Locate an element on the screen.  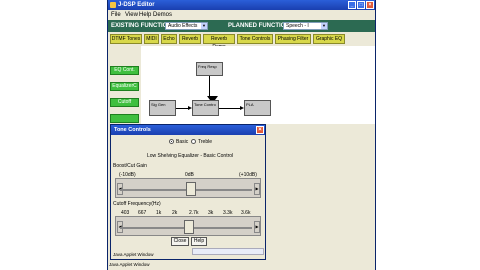
planned-functions-select: Speech - I ▼ is located at coordinates (305, 26).